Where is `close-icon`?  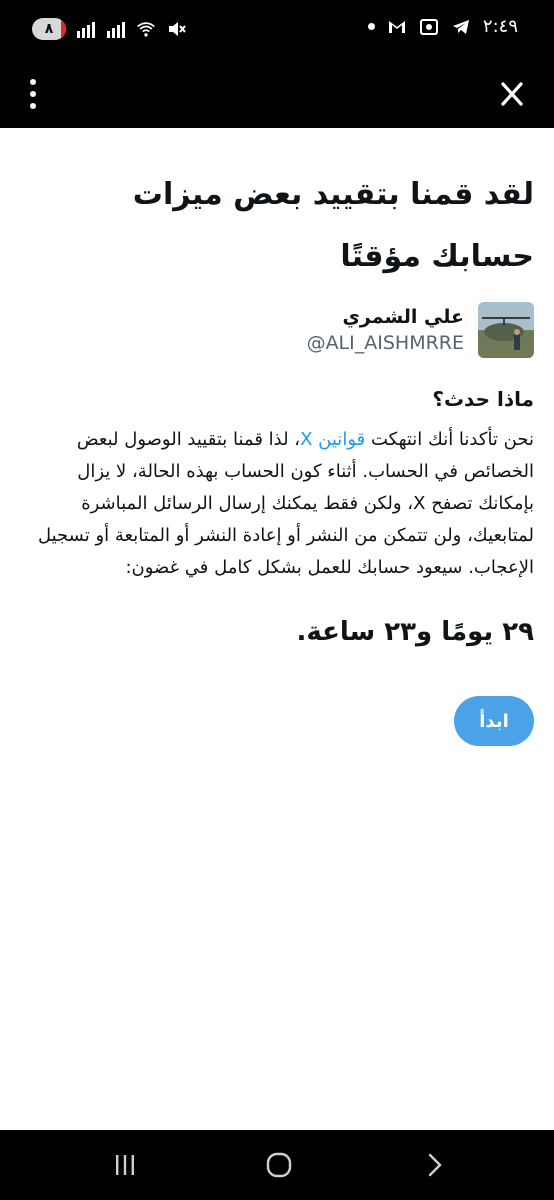
close-icon is located at coordinates (512, 94).